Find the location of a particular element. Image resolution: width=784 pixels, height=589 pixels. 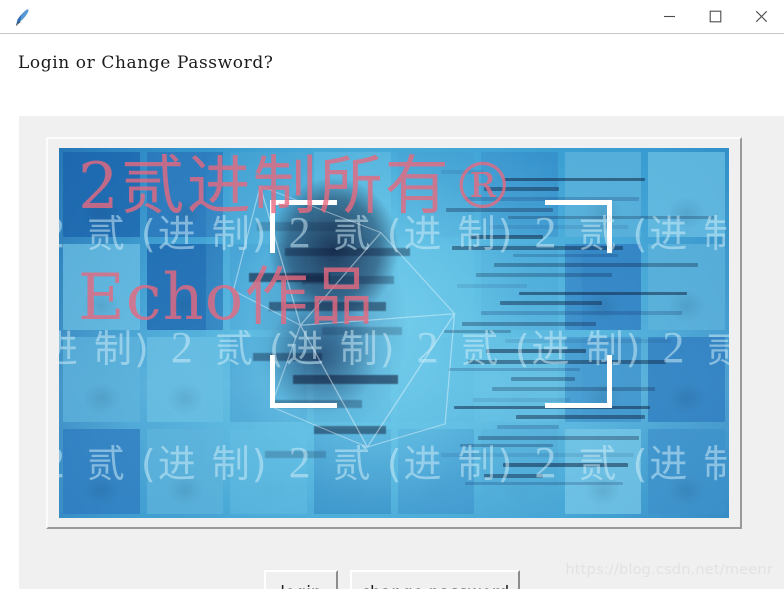

button-bar: login change password is located at coordinates (392, 562).